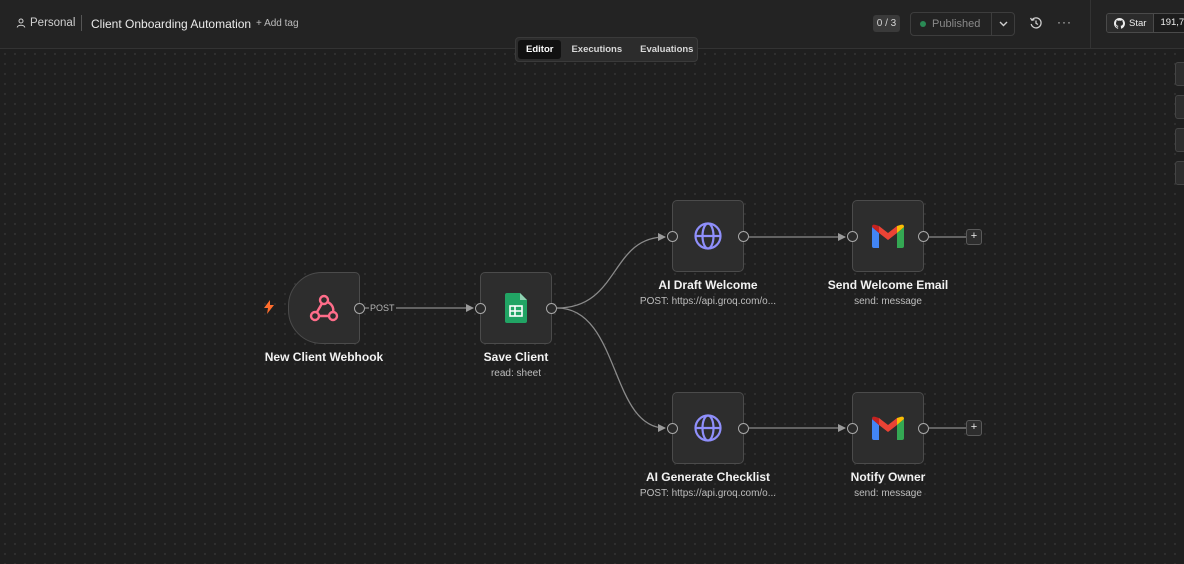 Image resolution: width=1184 pixels, height=564 pixels. I want to click on more-button: ···, so click(1064, 22).